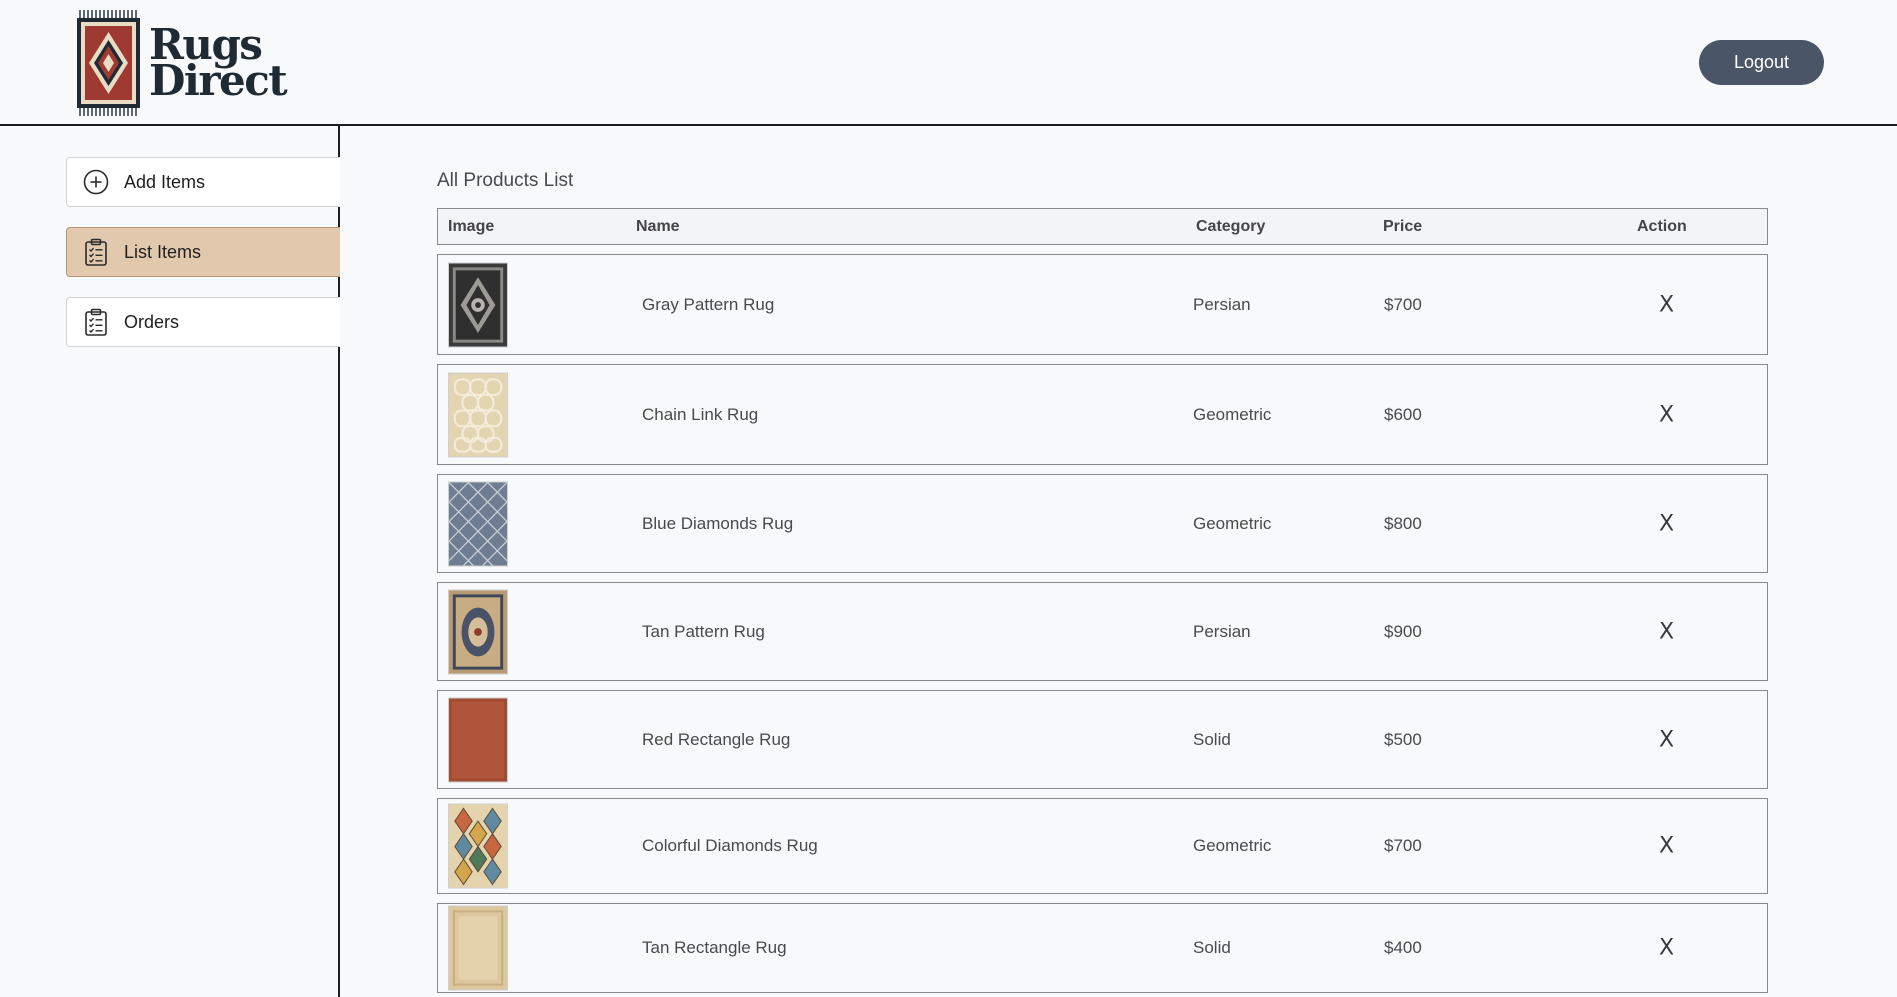  I want to click on product-name: Tan Pattern Rug, so click(703, 631).